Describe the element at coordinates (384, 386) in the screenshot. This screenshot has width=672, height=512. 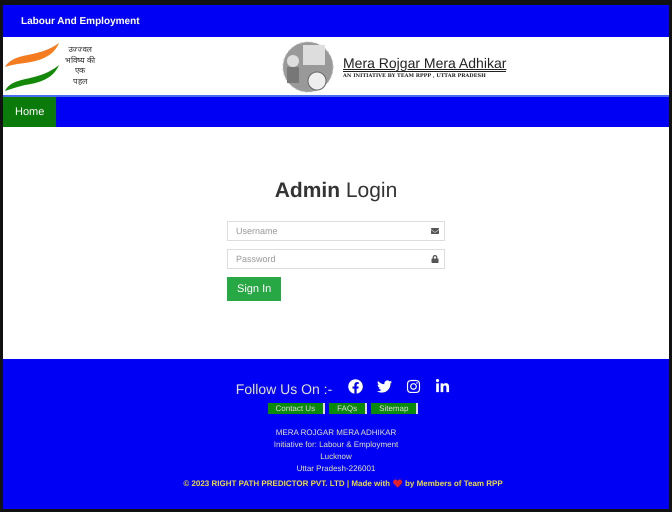
I see `twitter-icon` at that location.